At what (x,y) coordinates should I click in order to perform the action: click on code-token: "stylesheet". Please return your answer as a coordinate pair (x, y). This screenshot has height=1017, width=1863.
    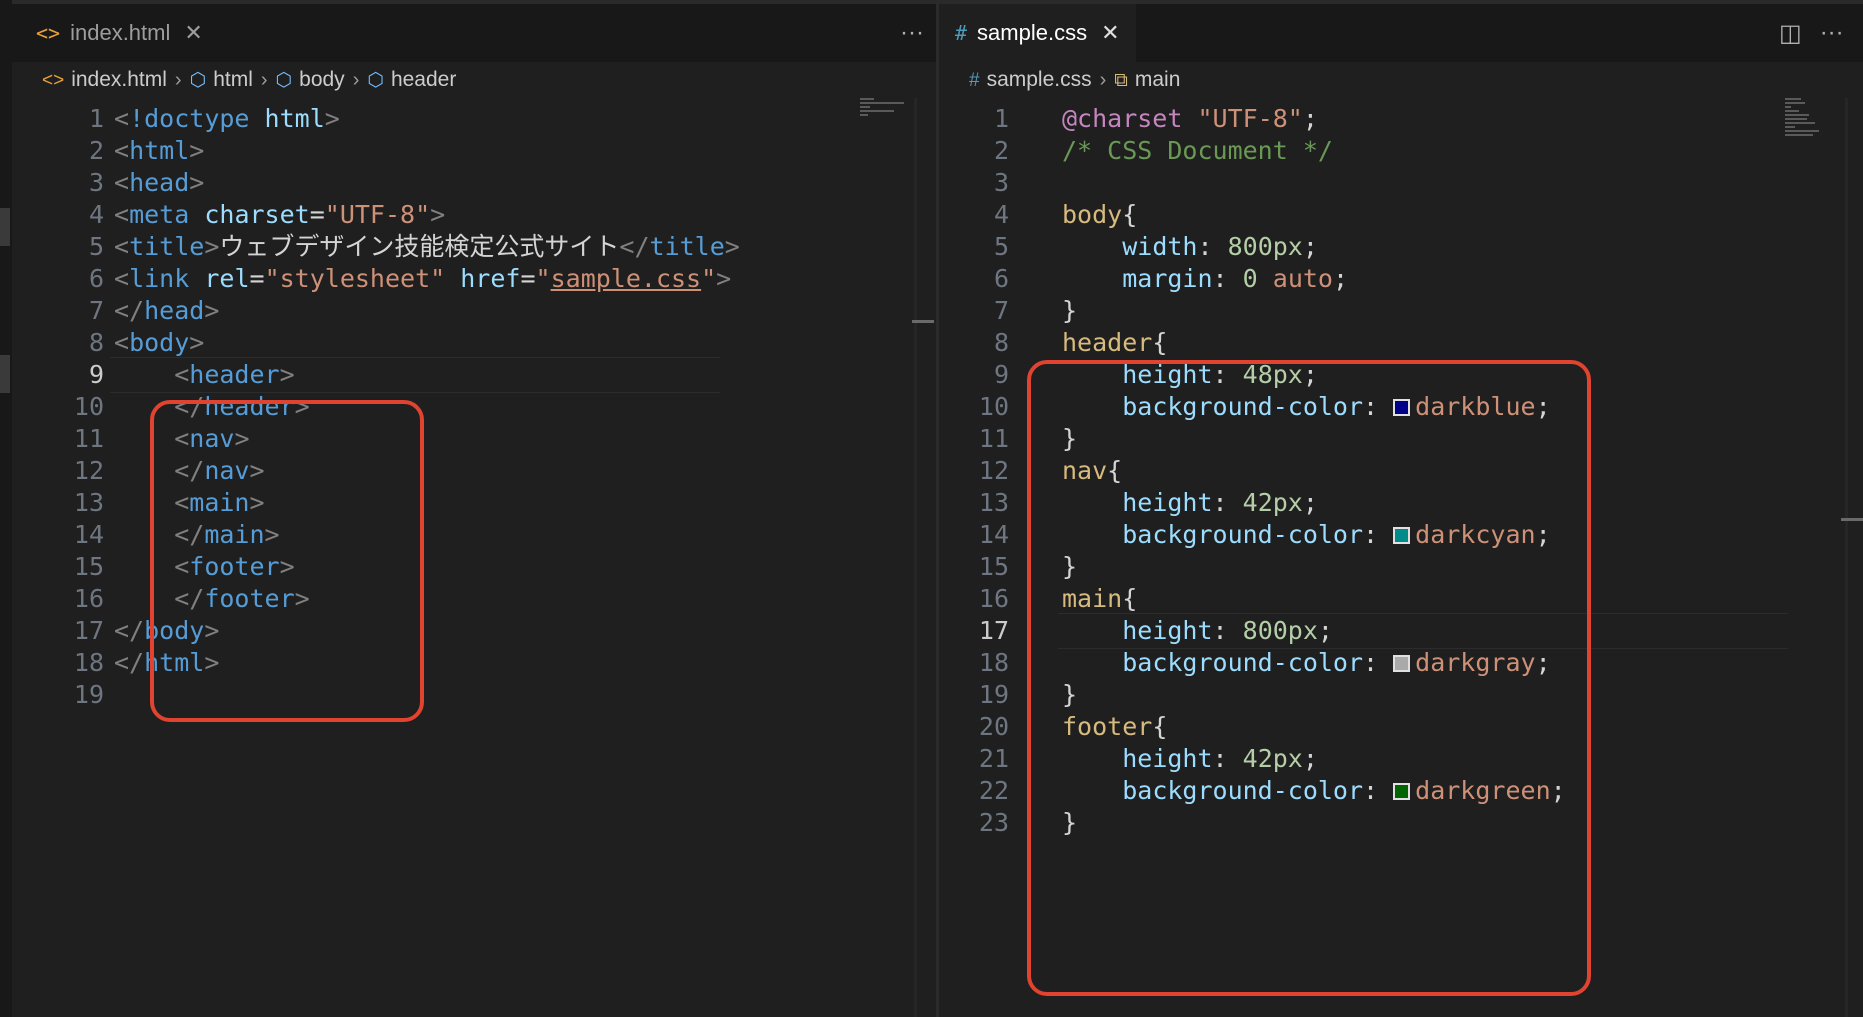
    Looking at the image, I should click on (355, 278).